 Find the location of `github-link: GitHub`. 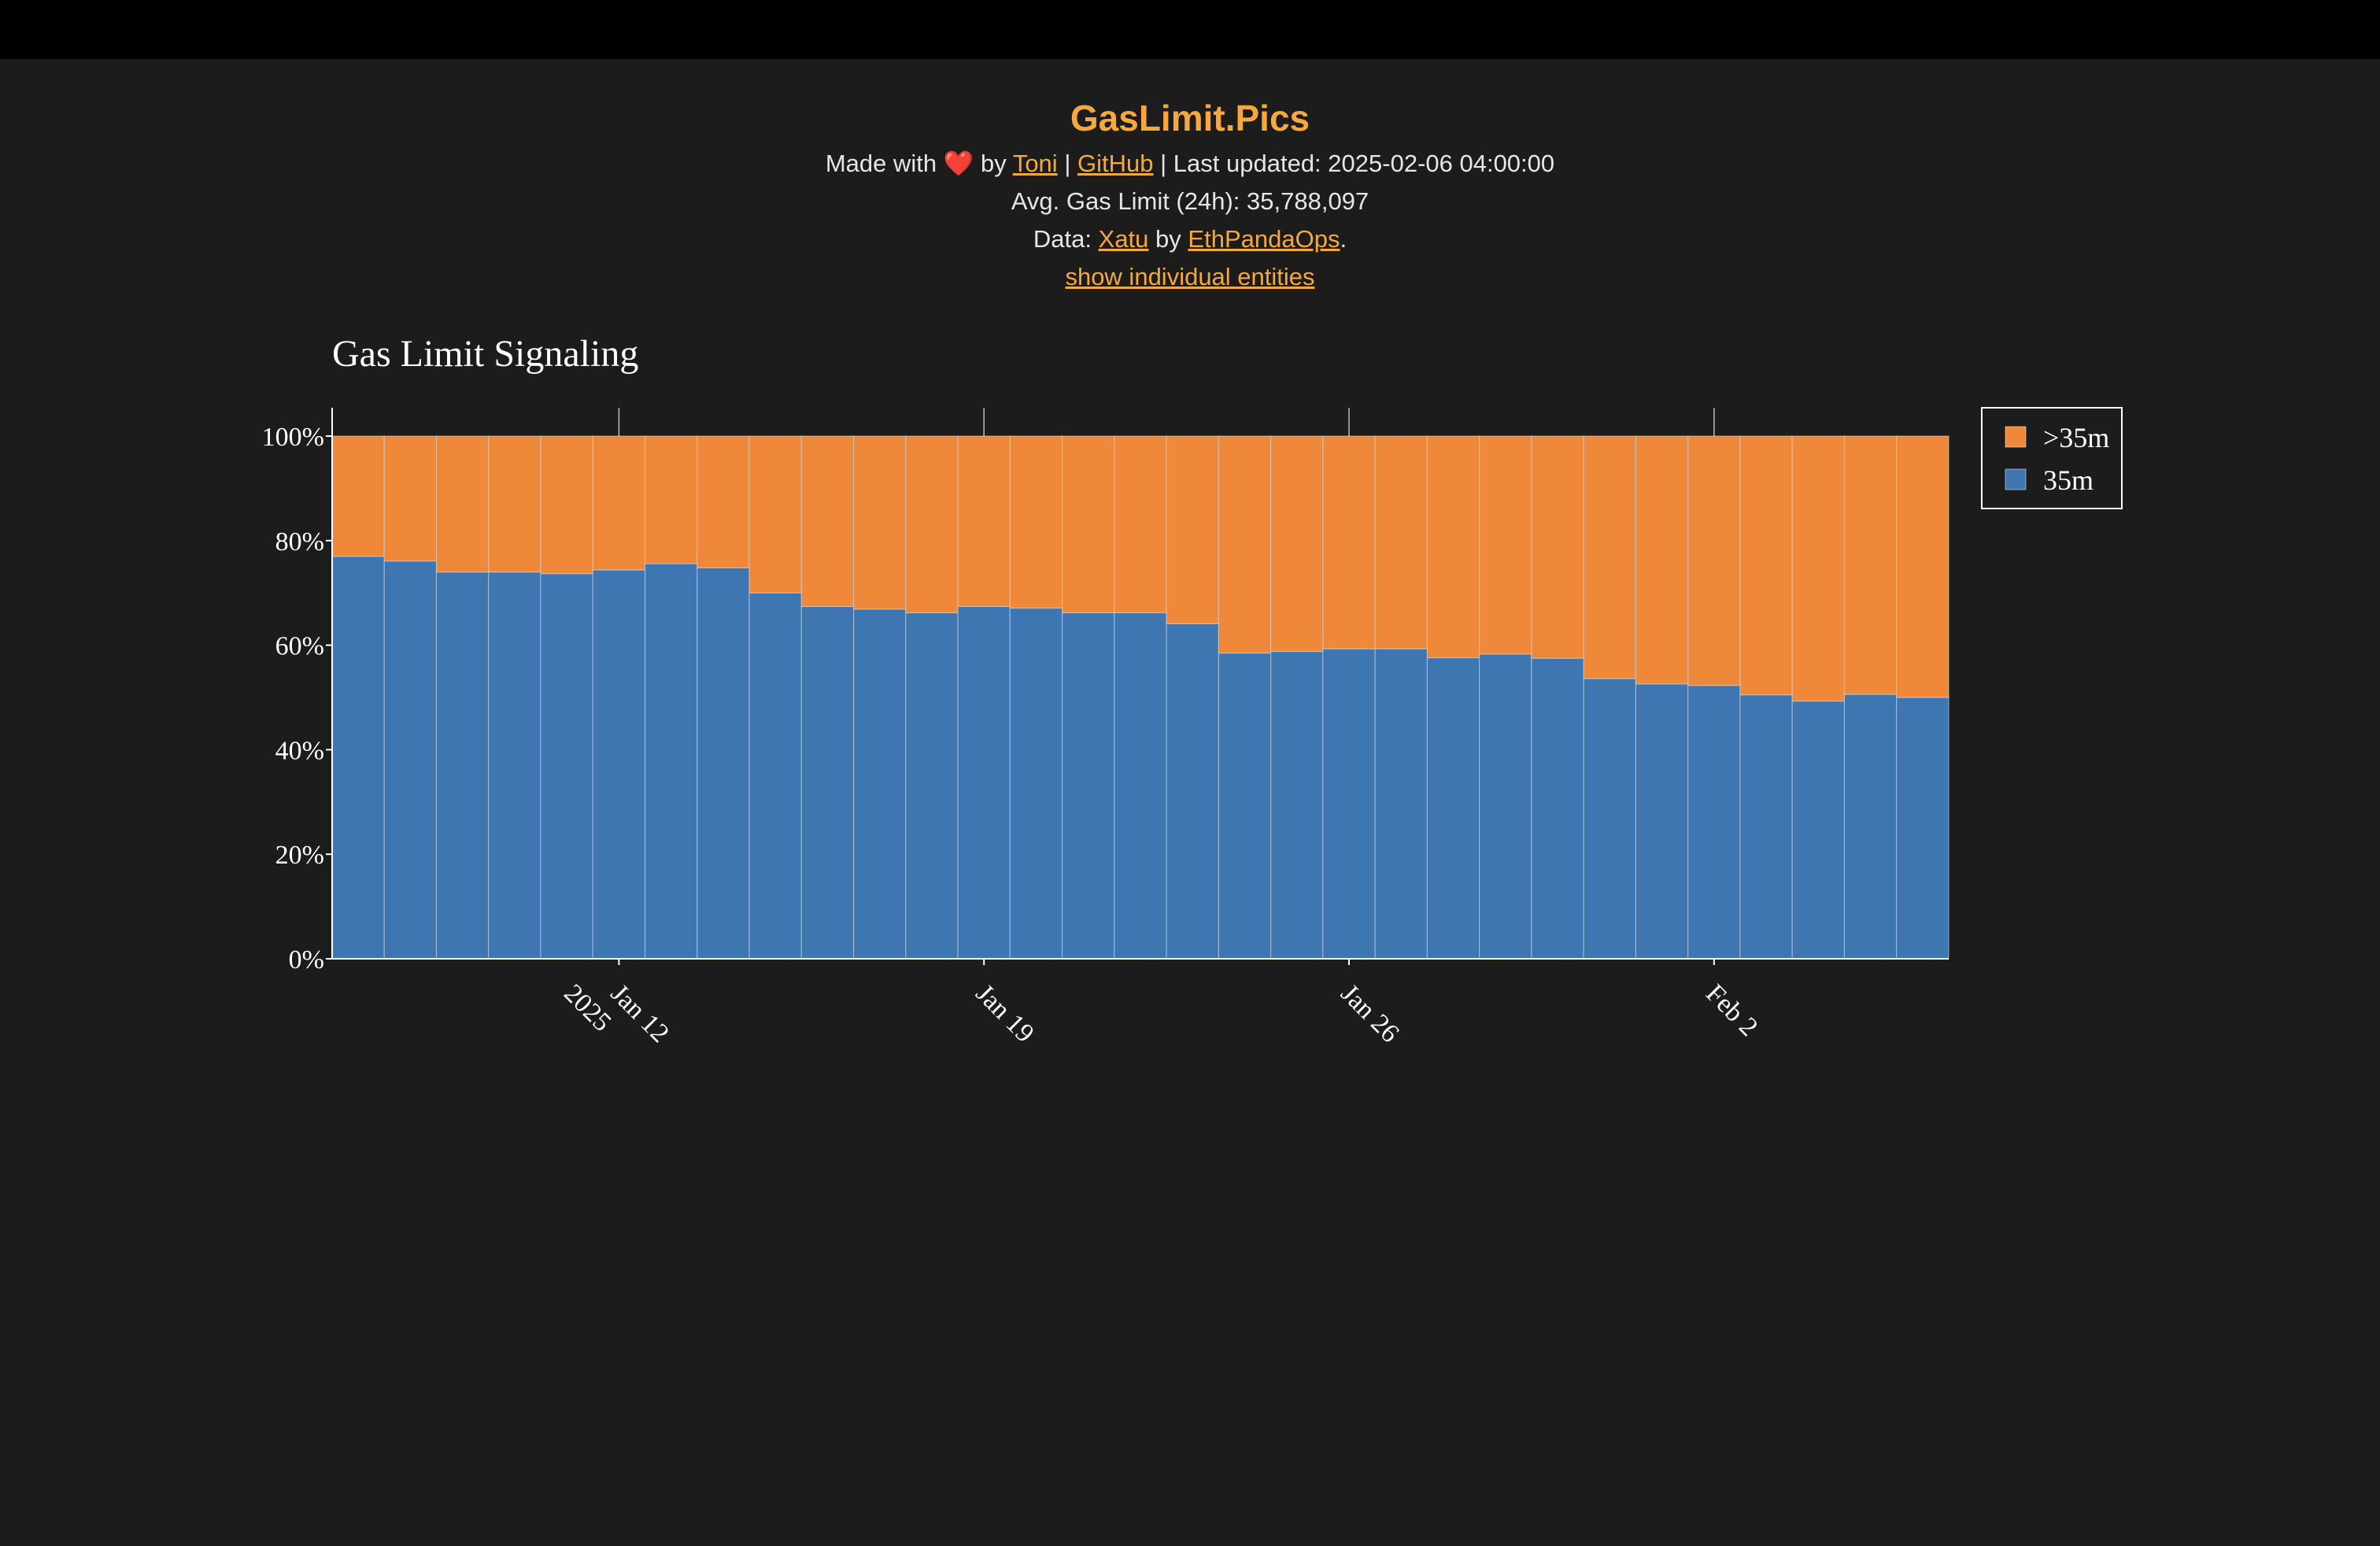

github-link: GitHub is located at coordinates (1115, 163).